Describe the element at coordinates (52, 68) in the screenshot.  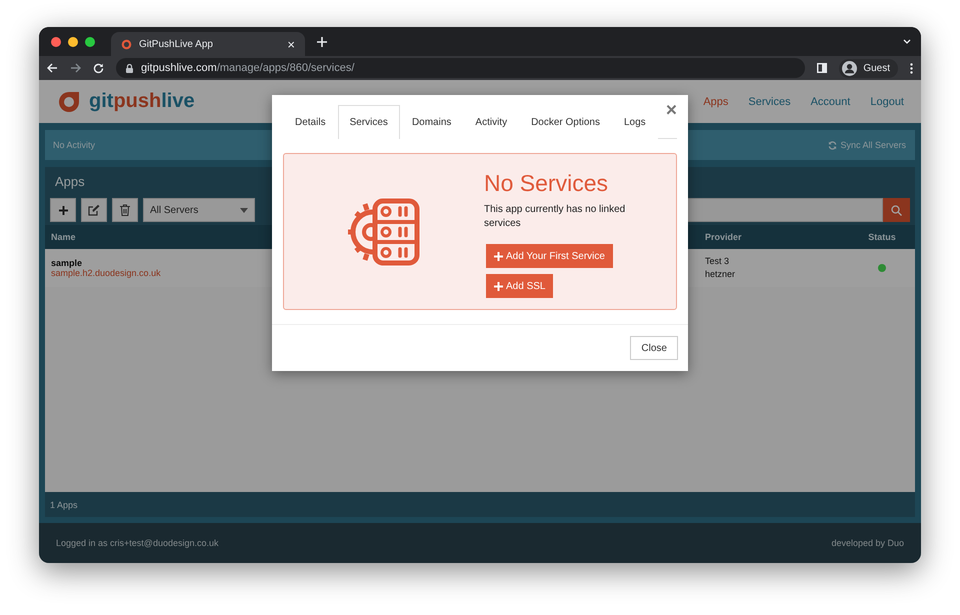
I see `back-icon` at that location.